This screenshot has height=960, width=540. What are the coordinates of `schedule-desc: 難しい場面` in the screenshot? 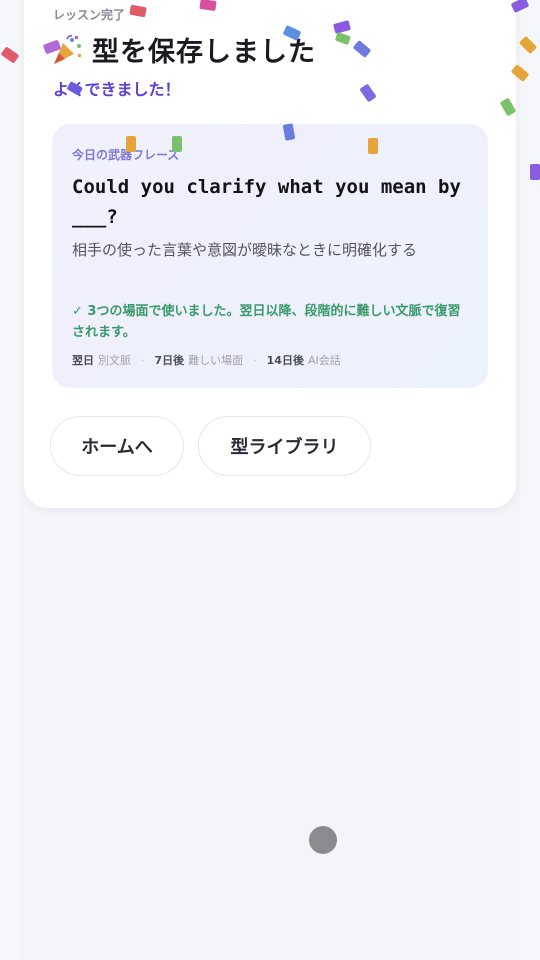 It's located at (216, 360).